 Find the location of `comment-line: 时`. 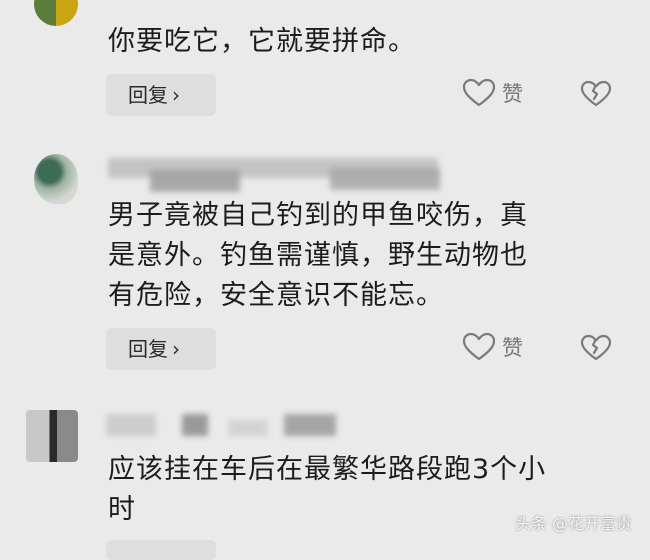

comment-line: 时 is located at coordinates (122, 509).